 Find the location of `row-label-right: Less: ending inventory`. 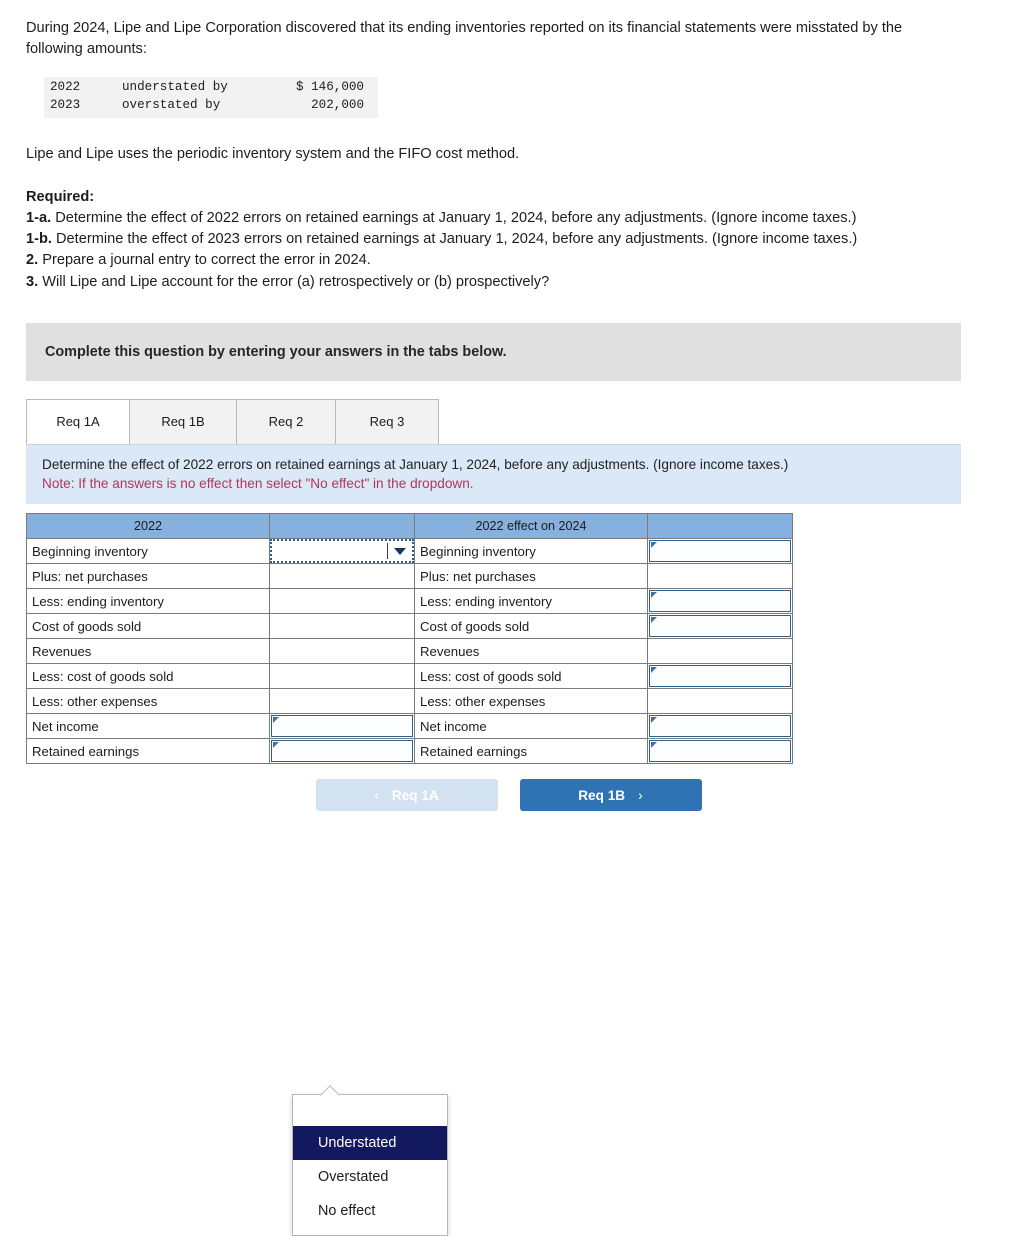

row-label-right: Less: ending inventory is located at coordinates (531, 601).